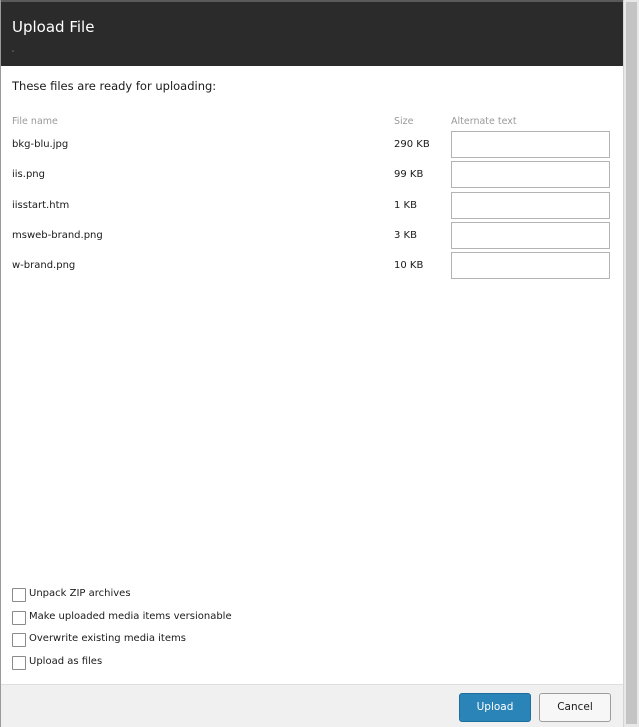 This screenshot has height=727, width=639. I want to click on file-name: bkg-blu.jpg, so click(40, 144).